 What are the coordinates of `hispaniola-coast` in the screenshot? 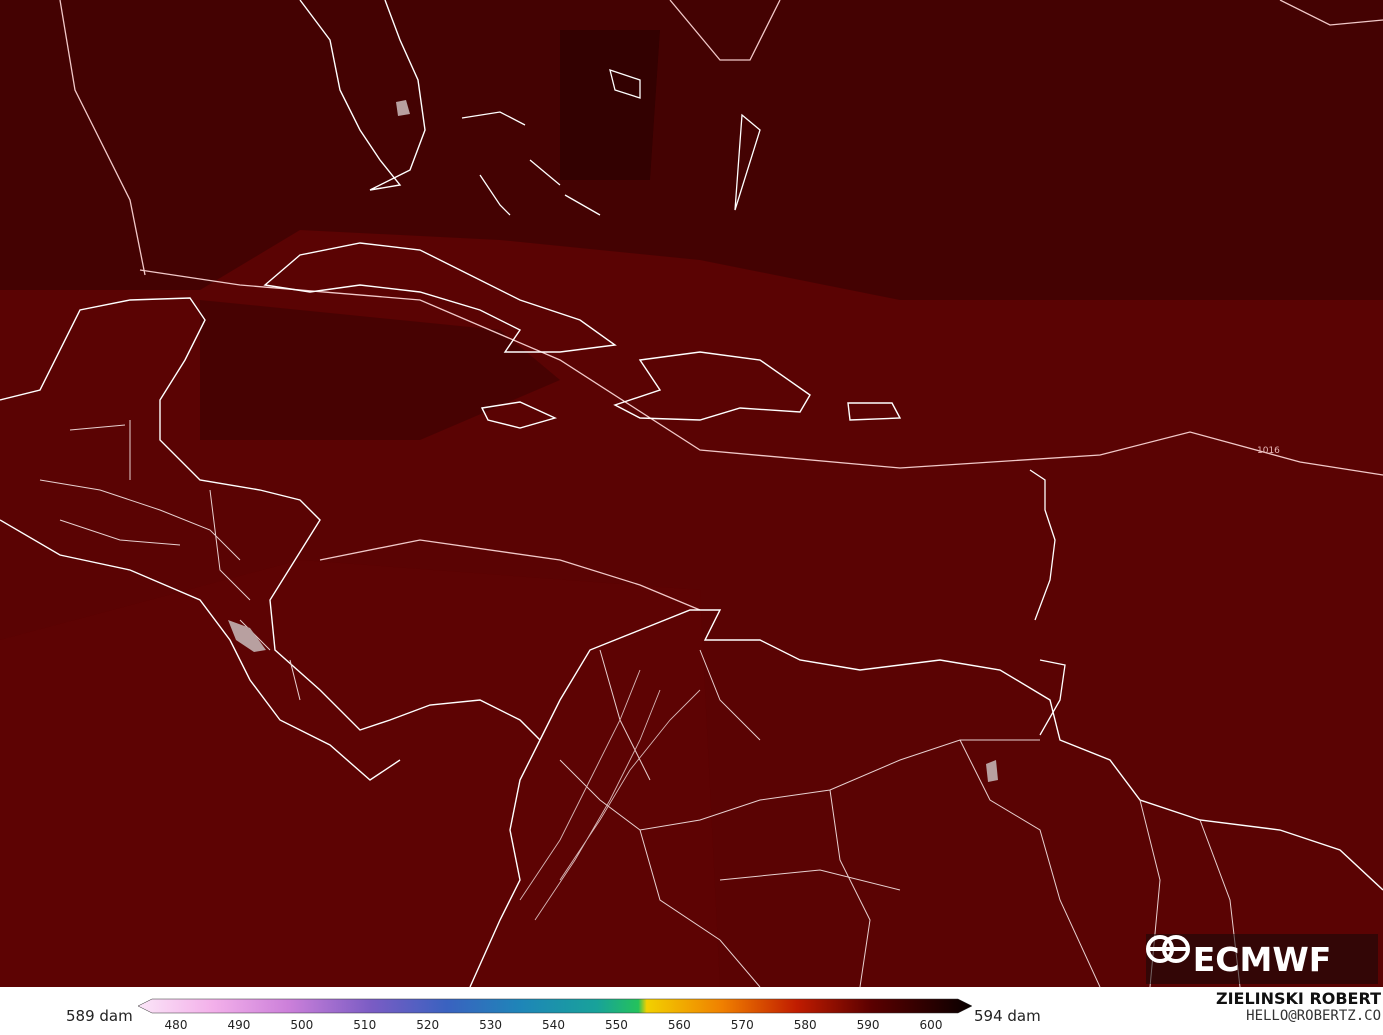 It's located at (712, 386).